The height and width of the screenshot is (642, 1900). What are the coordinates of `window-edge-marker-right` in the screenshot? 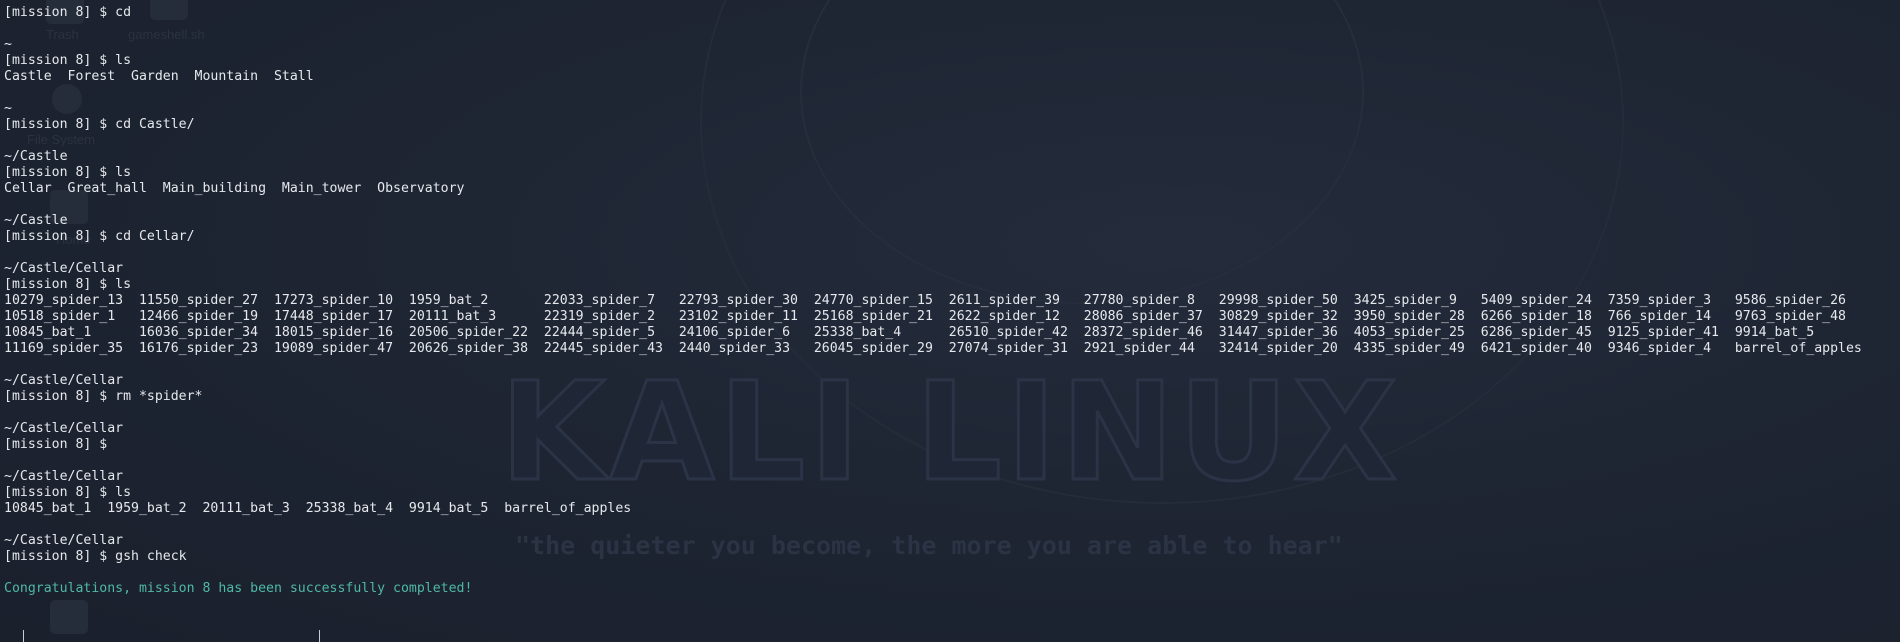 It's located at (319, 636).